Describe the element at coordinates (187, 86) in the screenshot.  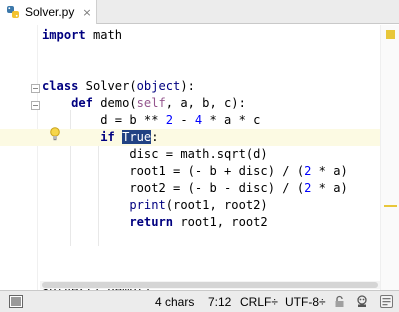
I see `code-token: ):` at that location.